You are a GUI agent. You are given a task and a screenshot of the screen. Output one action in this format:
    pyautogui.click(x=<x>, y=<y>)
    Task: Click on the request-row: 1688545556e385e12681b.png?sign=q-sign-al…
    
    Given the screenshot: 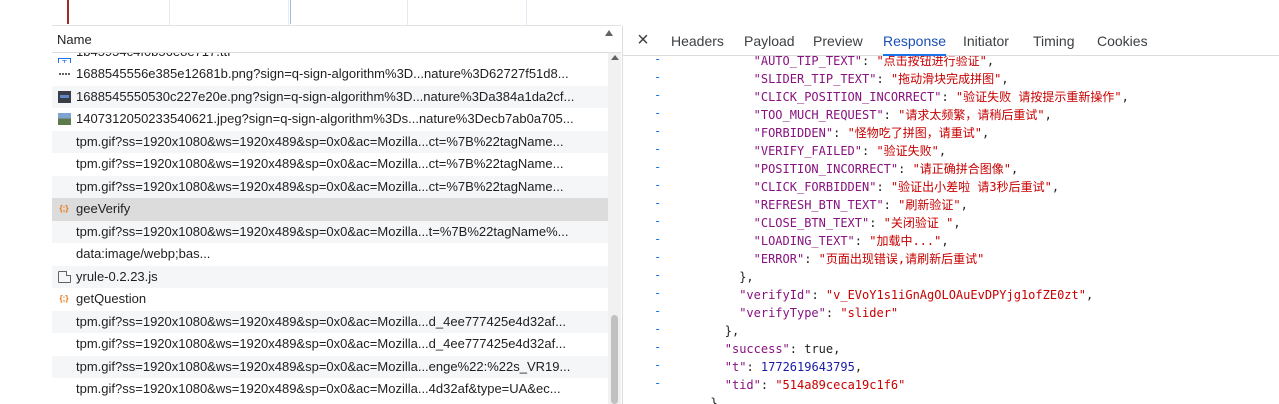 What is the action you would take?
    pyautogui.click(x=330, y=74)
    